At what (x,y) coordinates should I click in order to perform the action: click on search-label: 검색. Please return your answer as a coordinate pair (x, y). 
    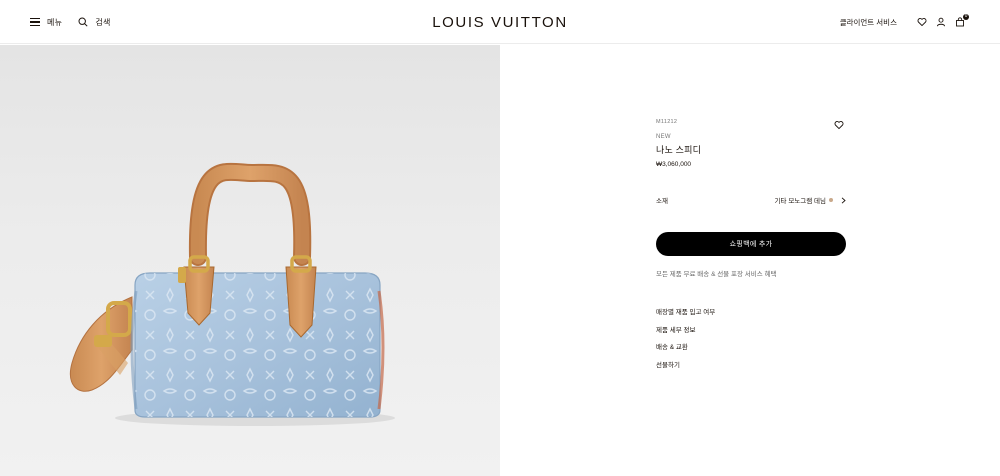
    Looking at the image, I should click on (103, 22).